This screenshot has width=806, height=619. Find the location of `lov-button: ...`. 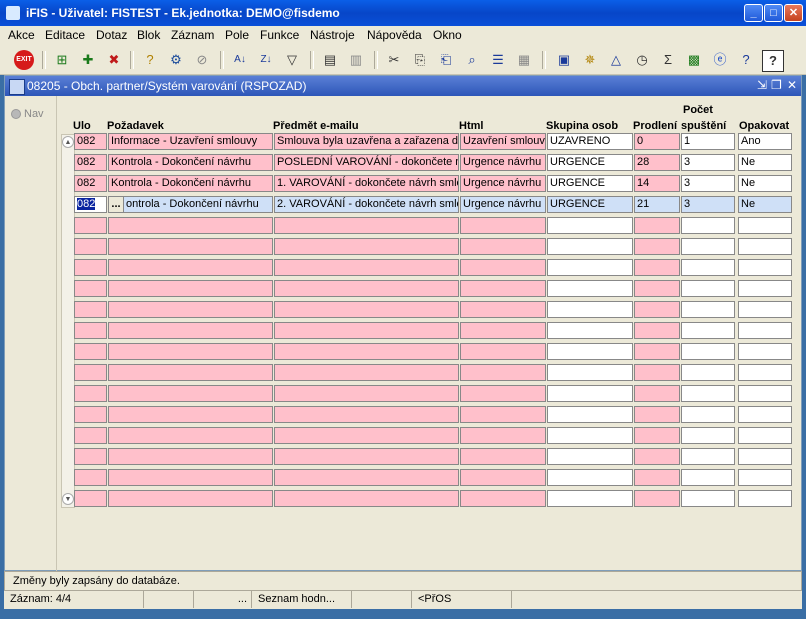

lov-button: ... is located at coordinates (116, 204).